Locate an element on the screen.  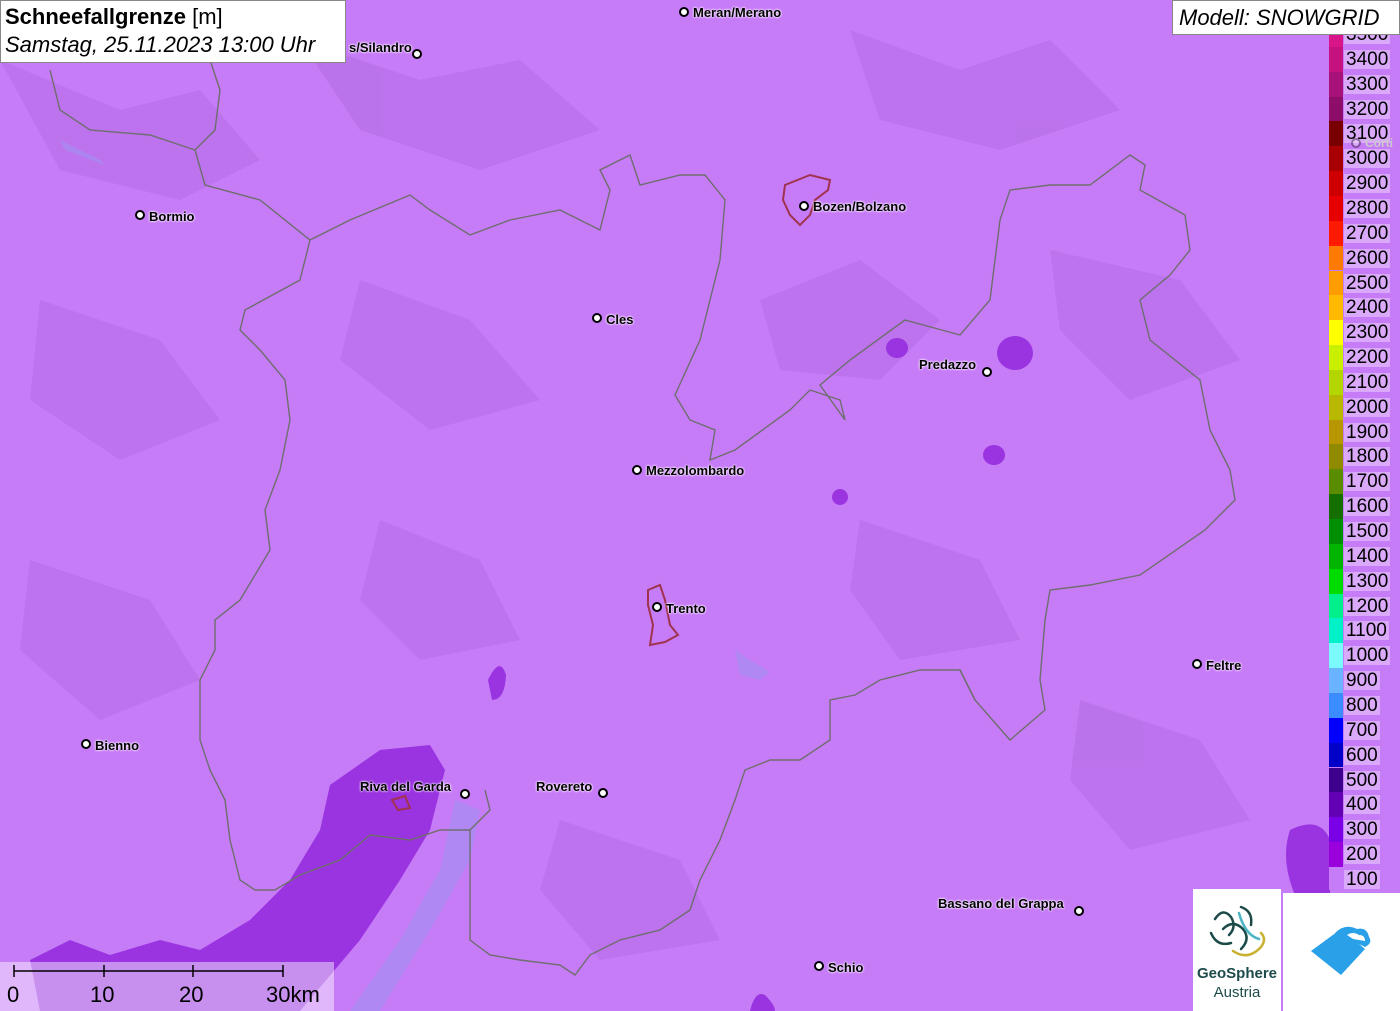
city-label: Bormio is located at coordinates (172, 216).